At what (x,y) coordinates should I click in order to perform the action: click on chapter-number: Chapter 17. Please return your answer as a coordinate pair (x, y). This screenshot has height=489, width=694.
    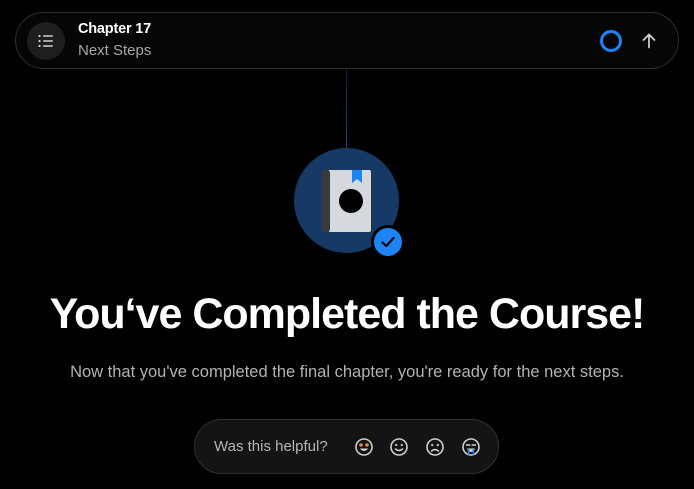
    Looking at the image, I should click on (114, 29).